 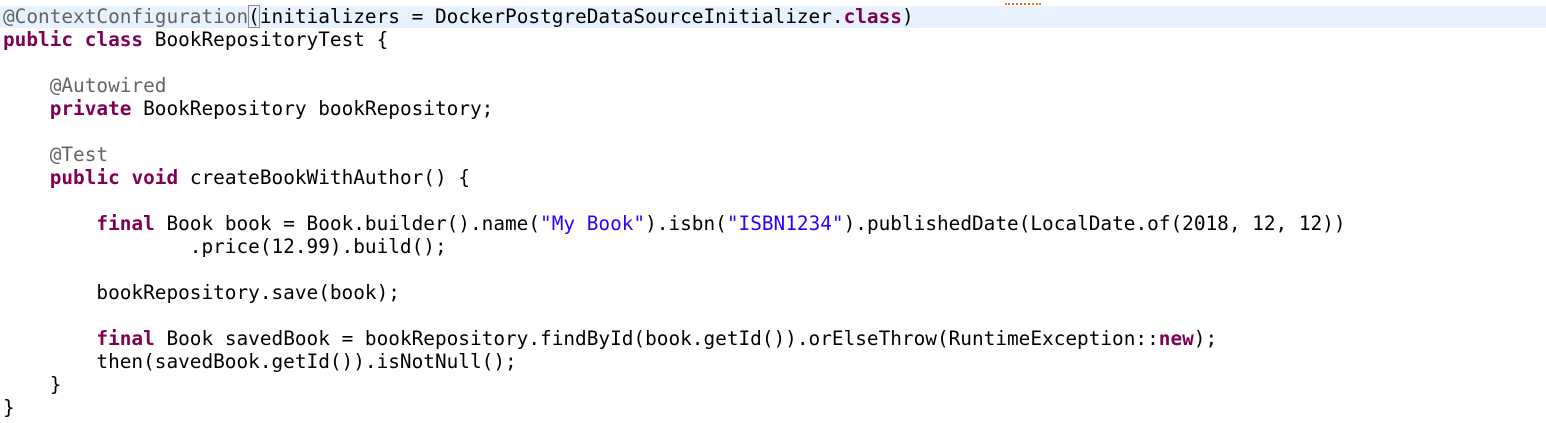 What do you see at coordinates (674, 177) in the screenshot?
I see `code-line: public void createBookWithAuthor() {` at bounding box center [674, 177].